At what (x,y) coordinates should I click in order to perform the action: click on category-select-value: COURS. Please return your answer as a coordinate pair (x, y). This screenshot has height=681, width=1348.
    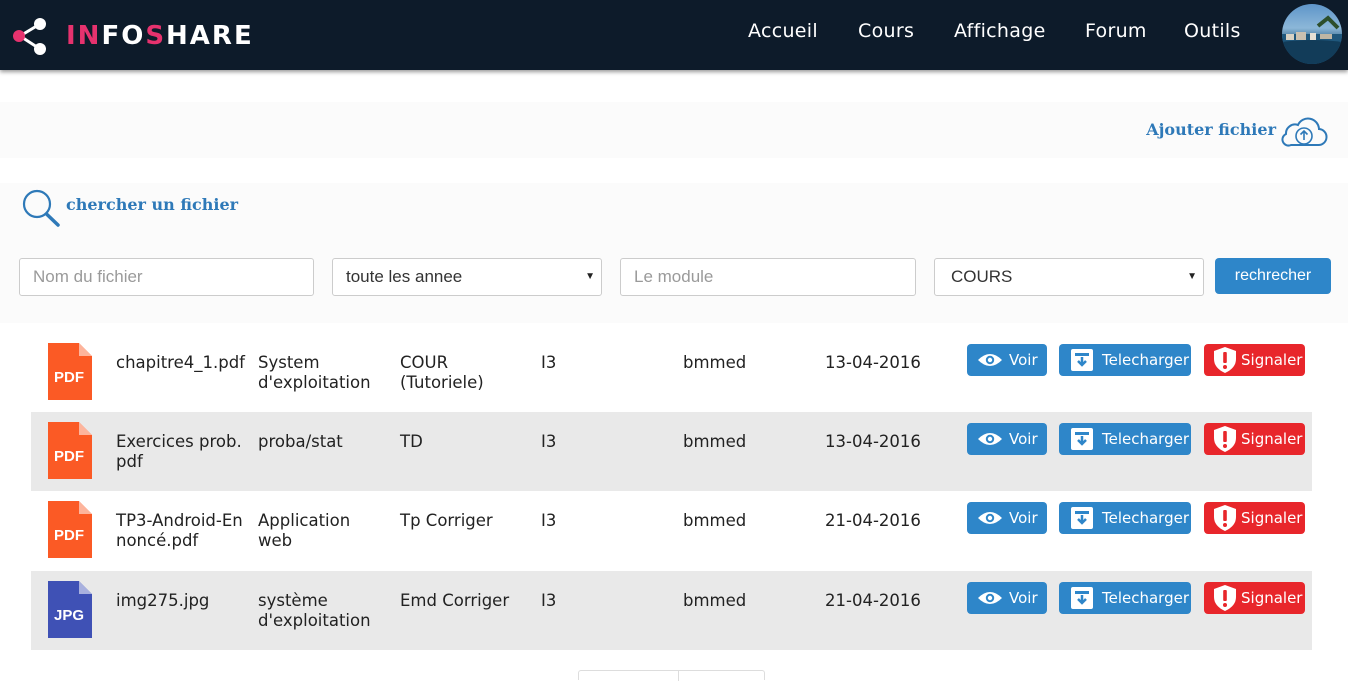
    Looking at the image, I should click on (982, 276).